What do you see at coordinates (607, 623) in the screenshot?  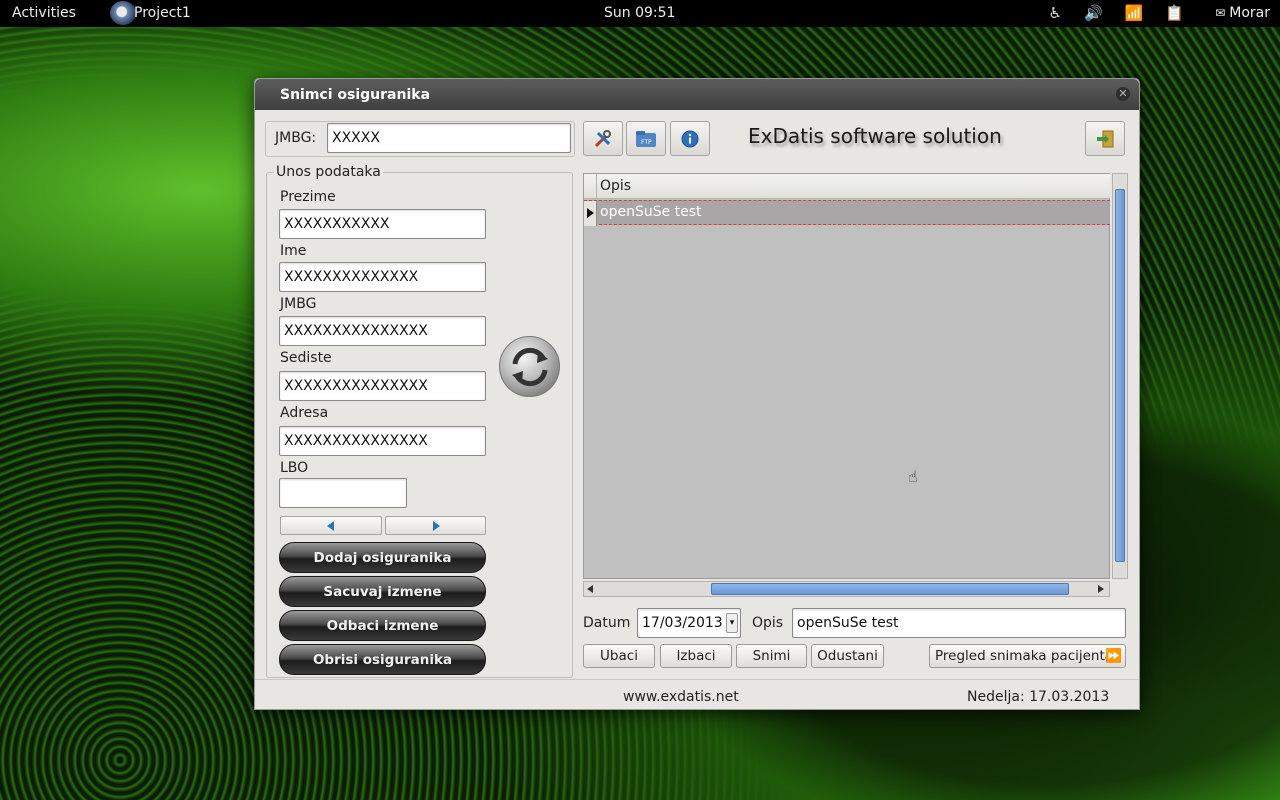 I see `datum-label: Datum` at bounding box center [607, 623].